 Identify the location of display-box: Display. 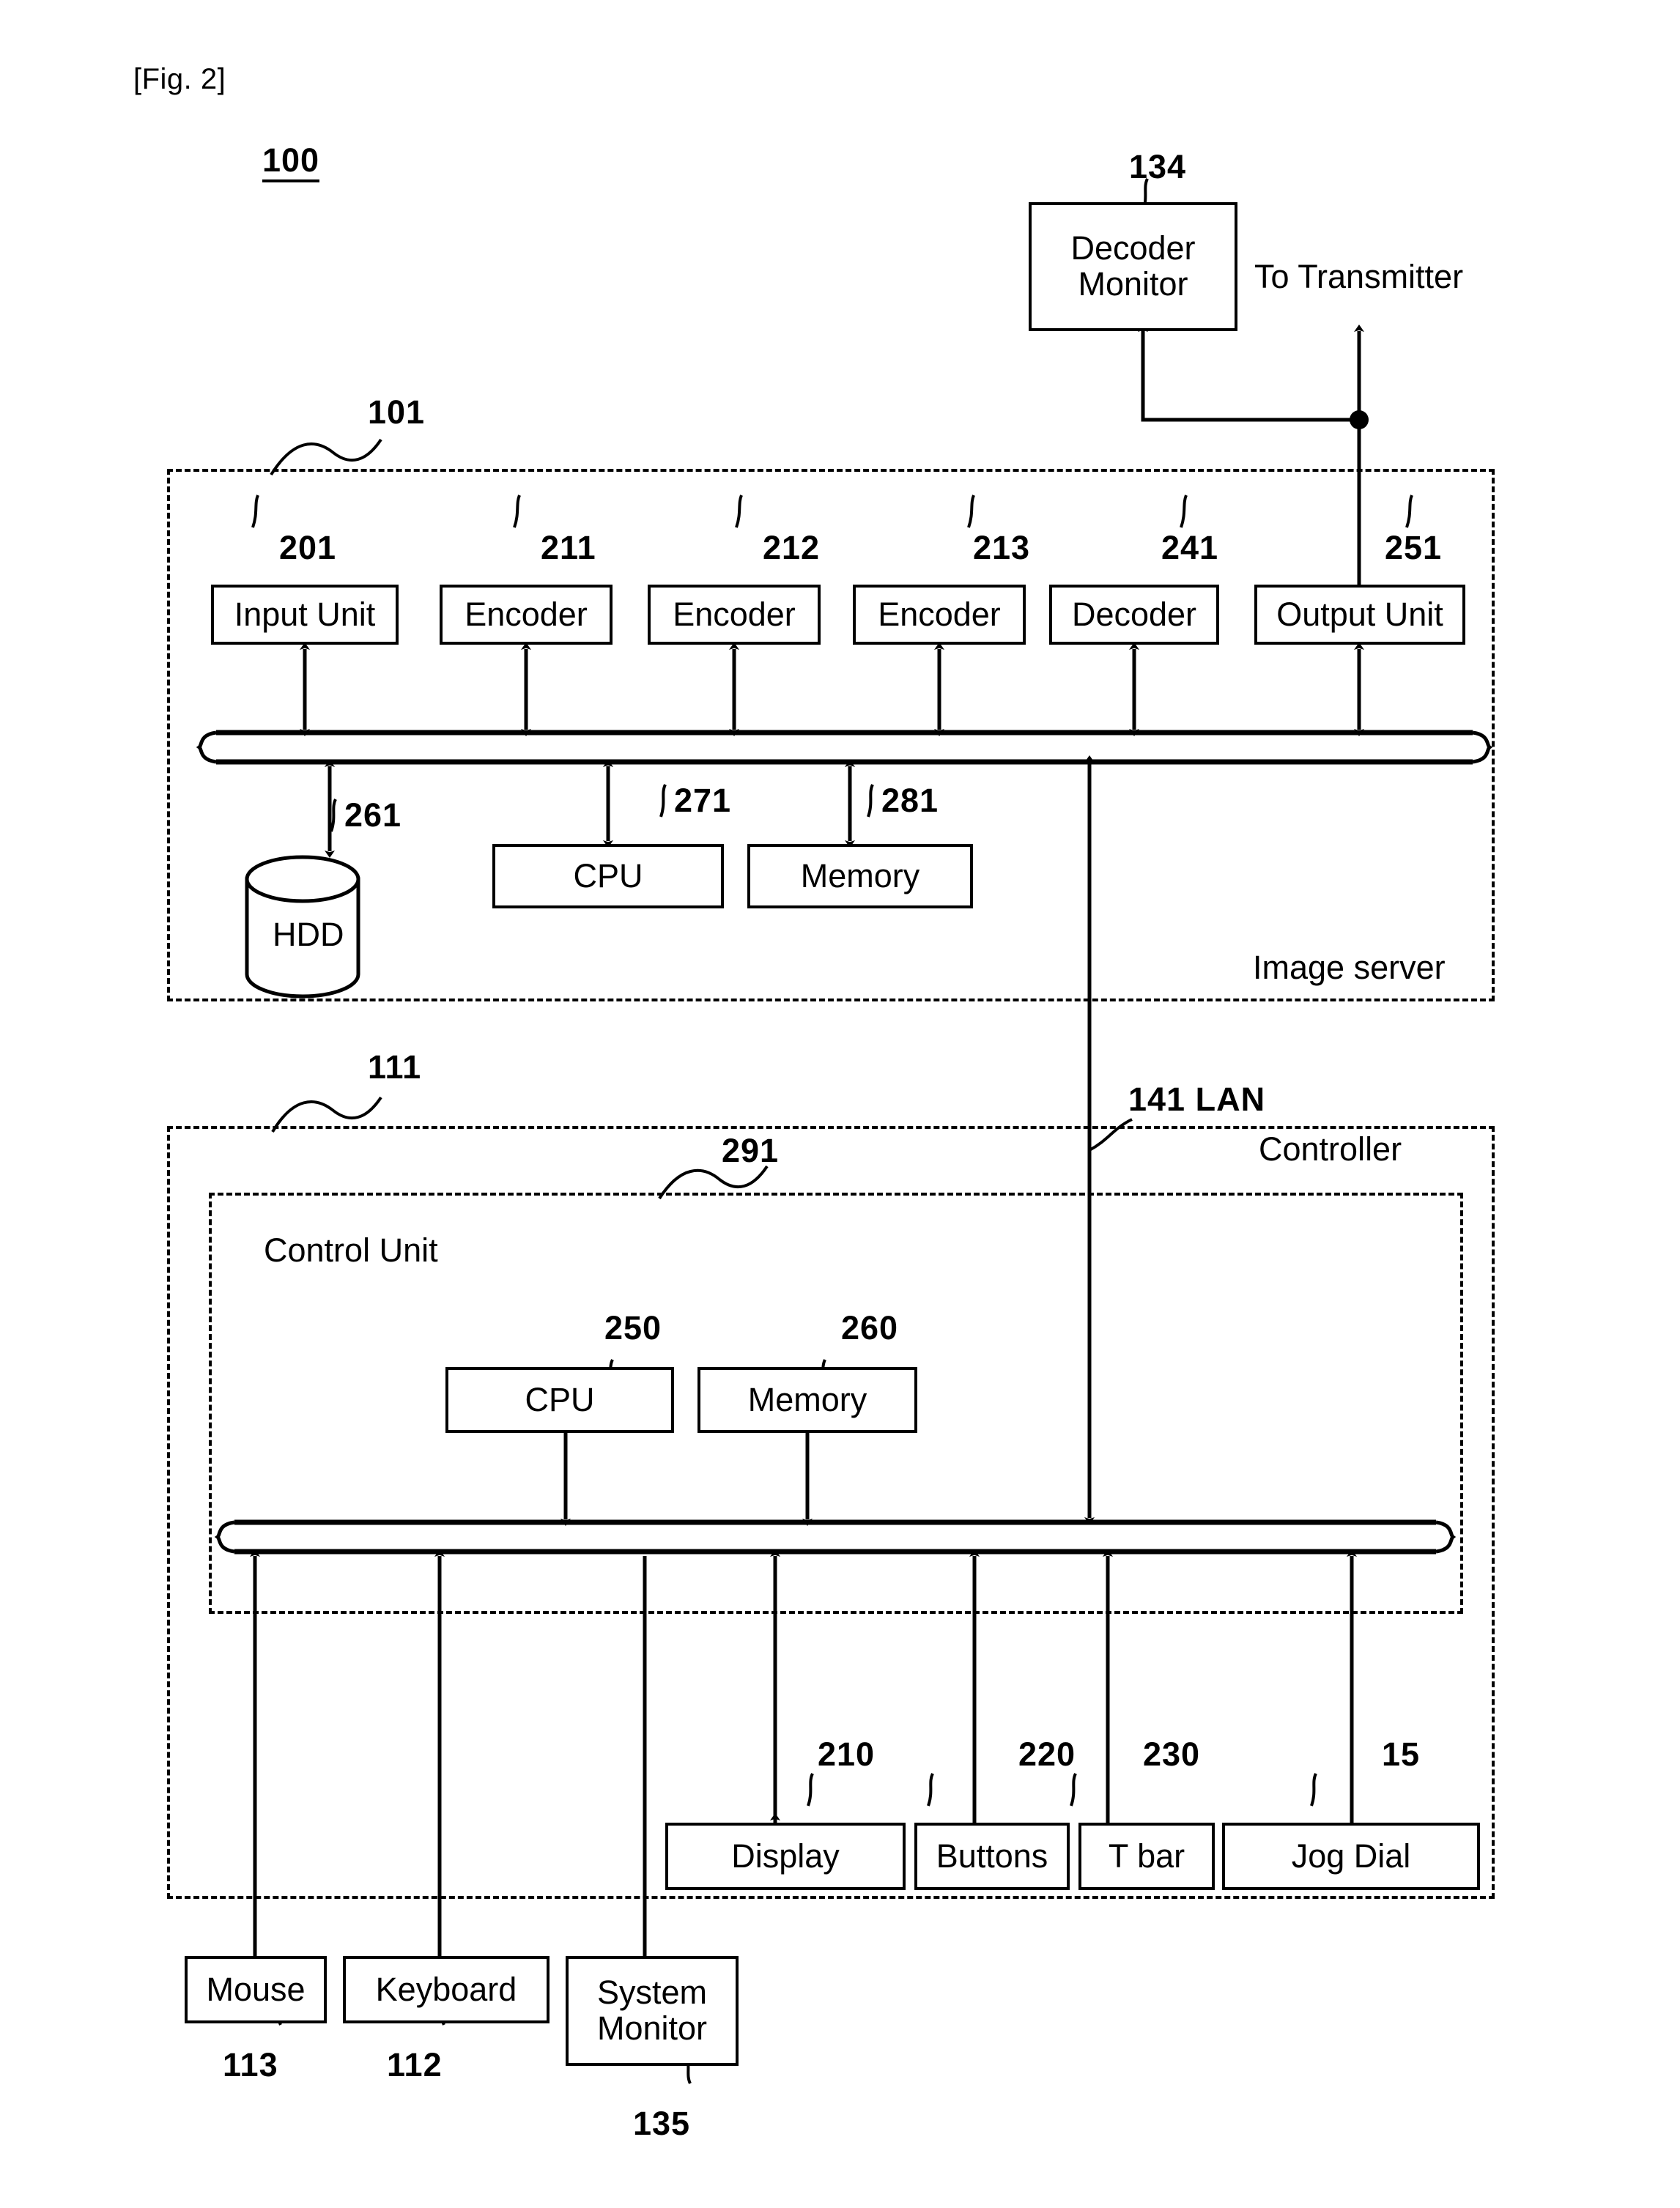
(785, 1856).